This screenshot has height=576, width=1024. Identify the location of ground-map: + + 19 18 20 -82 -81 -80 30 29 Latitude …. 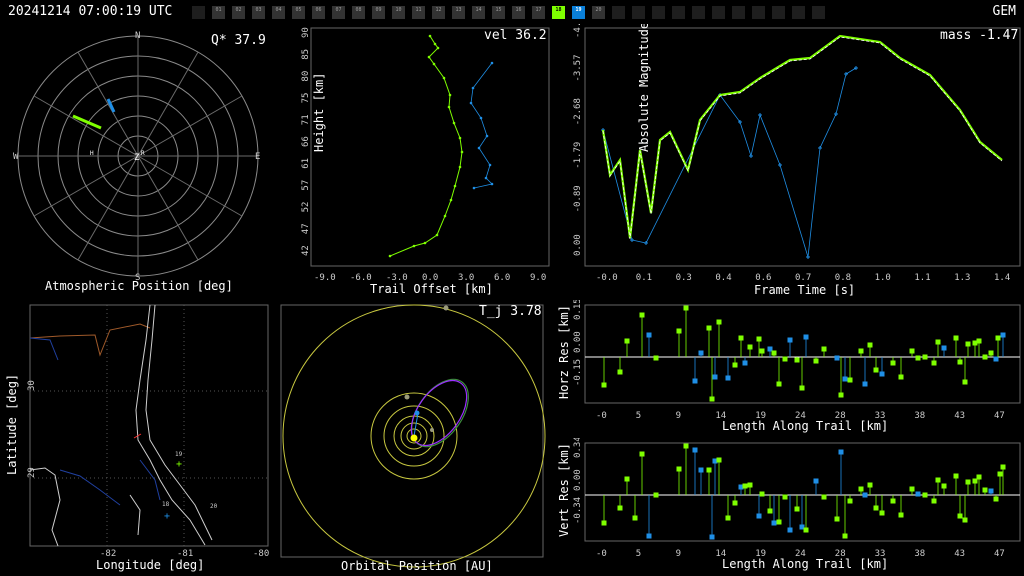
(137, 431).